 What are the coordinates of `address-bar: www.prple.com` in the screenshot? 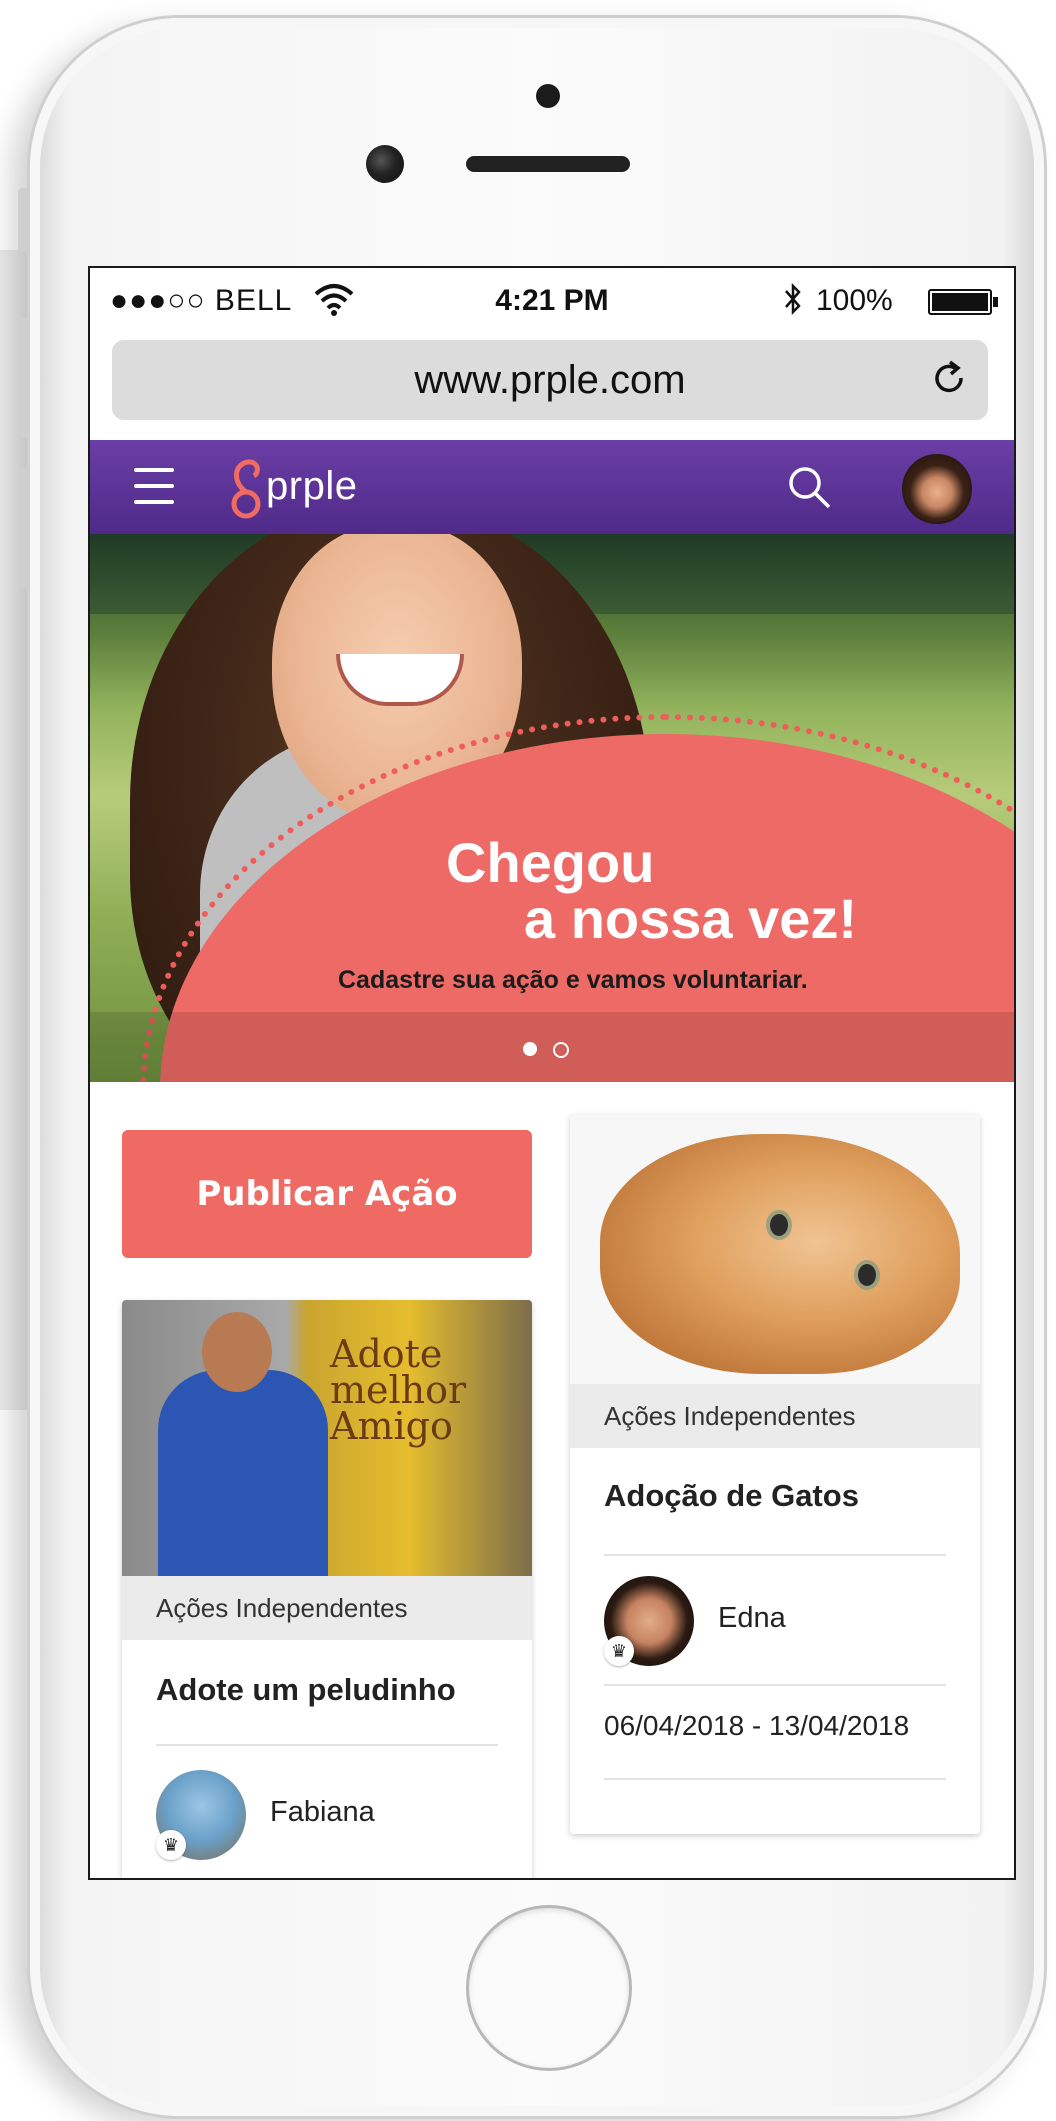 It's located at (550, 380).